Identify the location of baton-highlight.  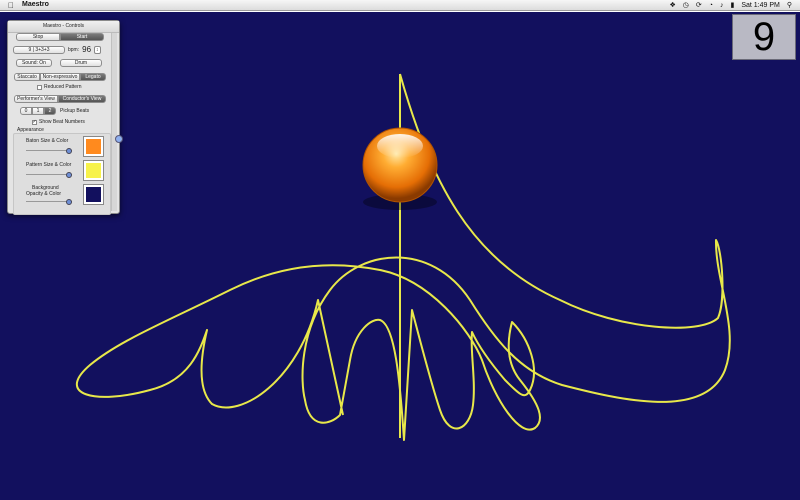
(400, 146).